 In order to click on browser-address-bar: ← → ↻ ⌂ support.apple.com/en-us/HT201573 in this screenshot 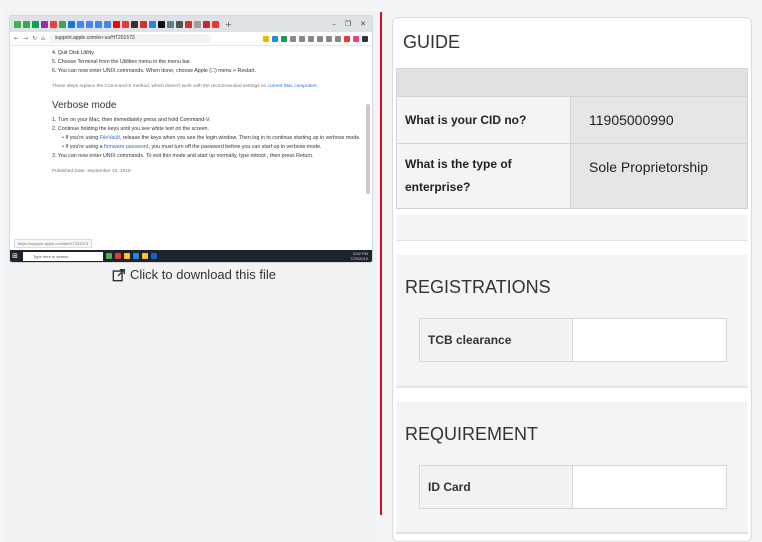, I will do `click(191, 39)`.